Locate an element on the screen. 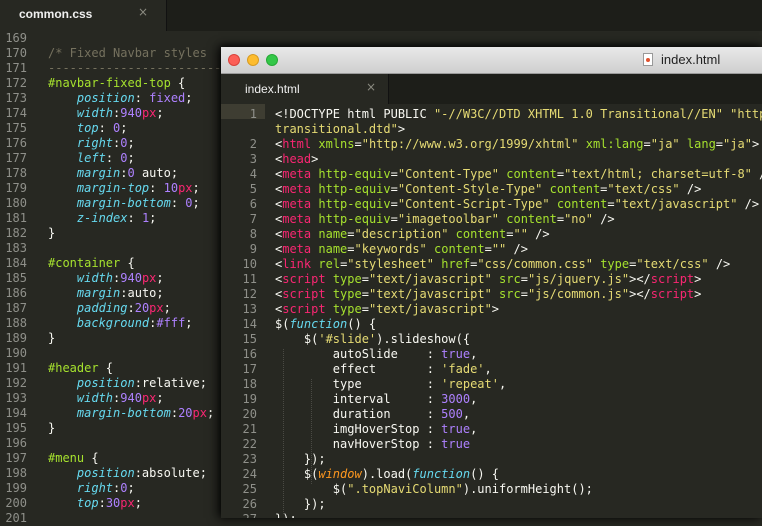 The width and height of the screenshot is (762, 526). tab-index-html: index.html × is located at coordinates (305, 89).